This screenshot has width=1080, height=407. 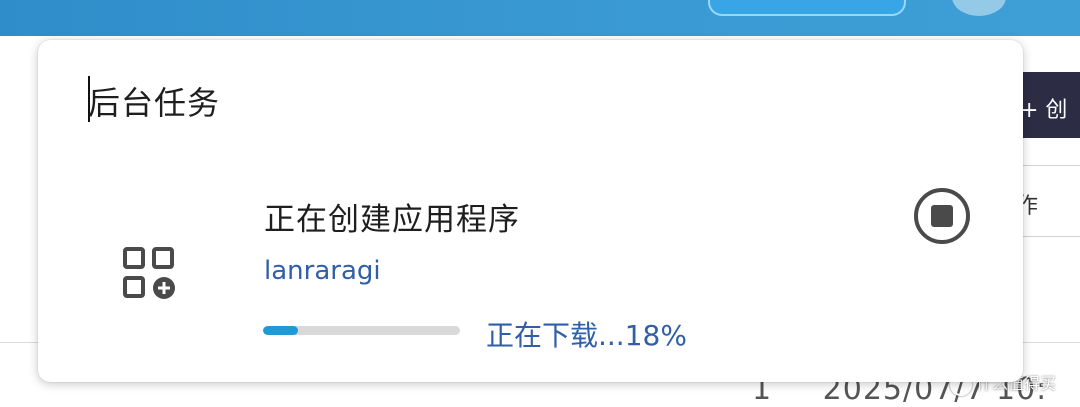 I want to click on task-title: 正在创建应用程序, so click(x=392, y=220).